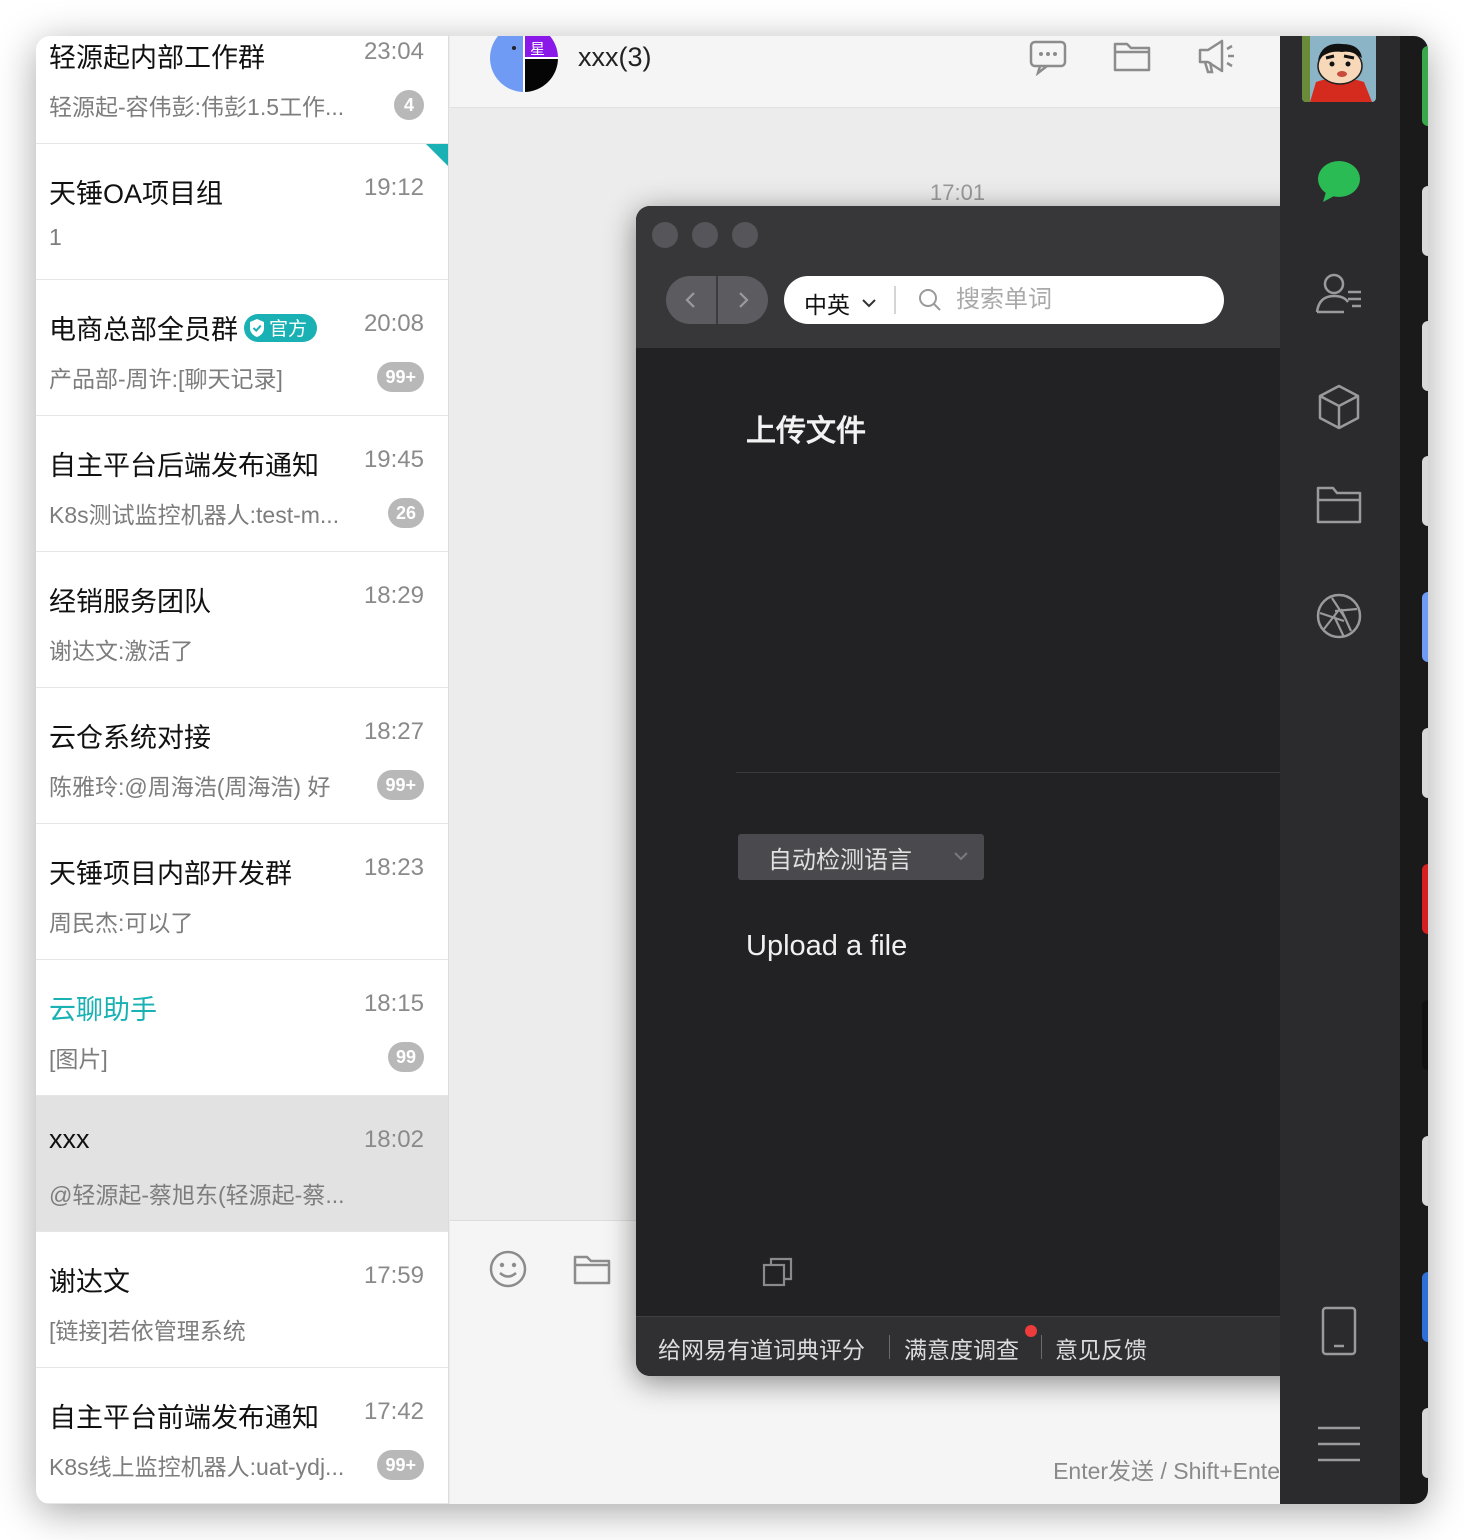 This screenshot has height=1540, width=1464. What do you see at coordinates (242, 1300) in the screenshot?
I see `conversation-item: 谢达文 17:59 [链接]若依管理系统` at bounding box center [242, 1300].